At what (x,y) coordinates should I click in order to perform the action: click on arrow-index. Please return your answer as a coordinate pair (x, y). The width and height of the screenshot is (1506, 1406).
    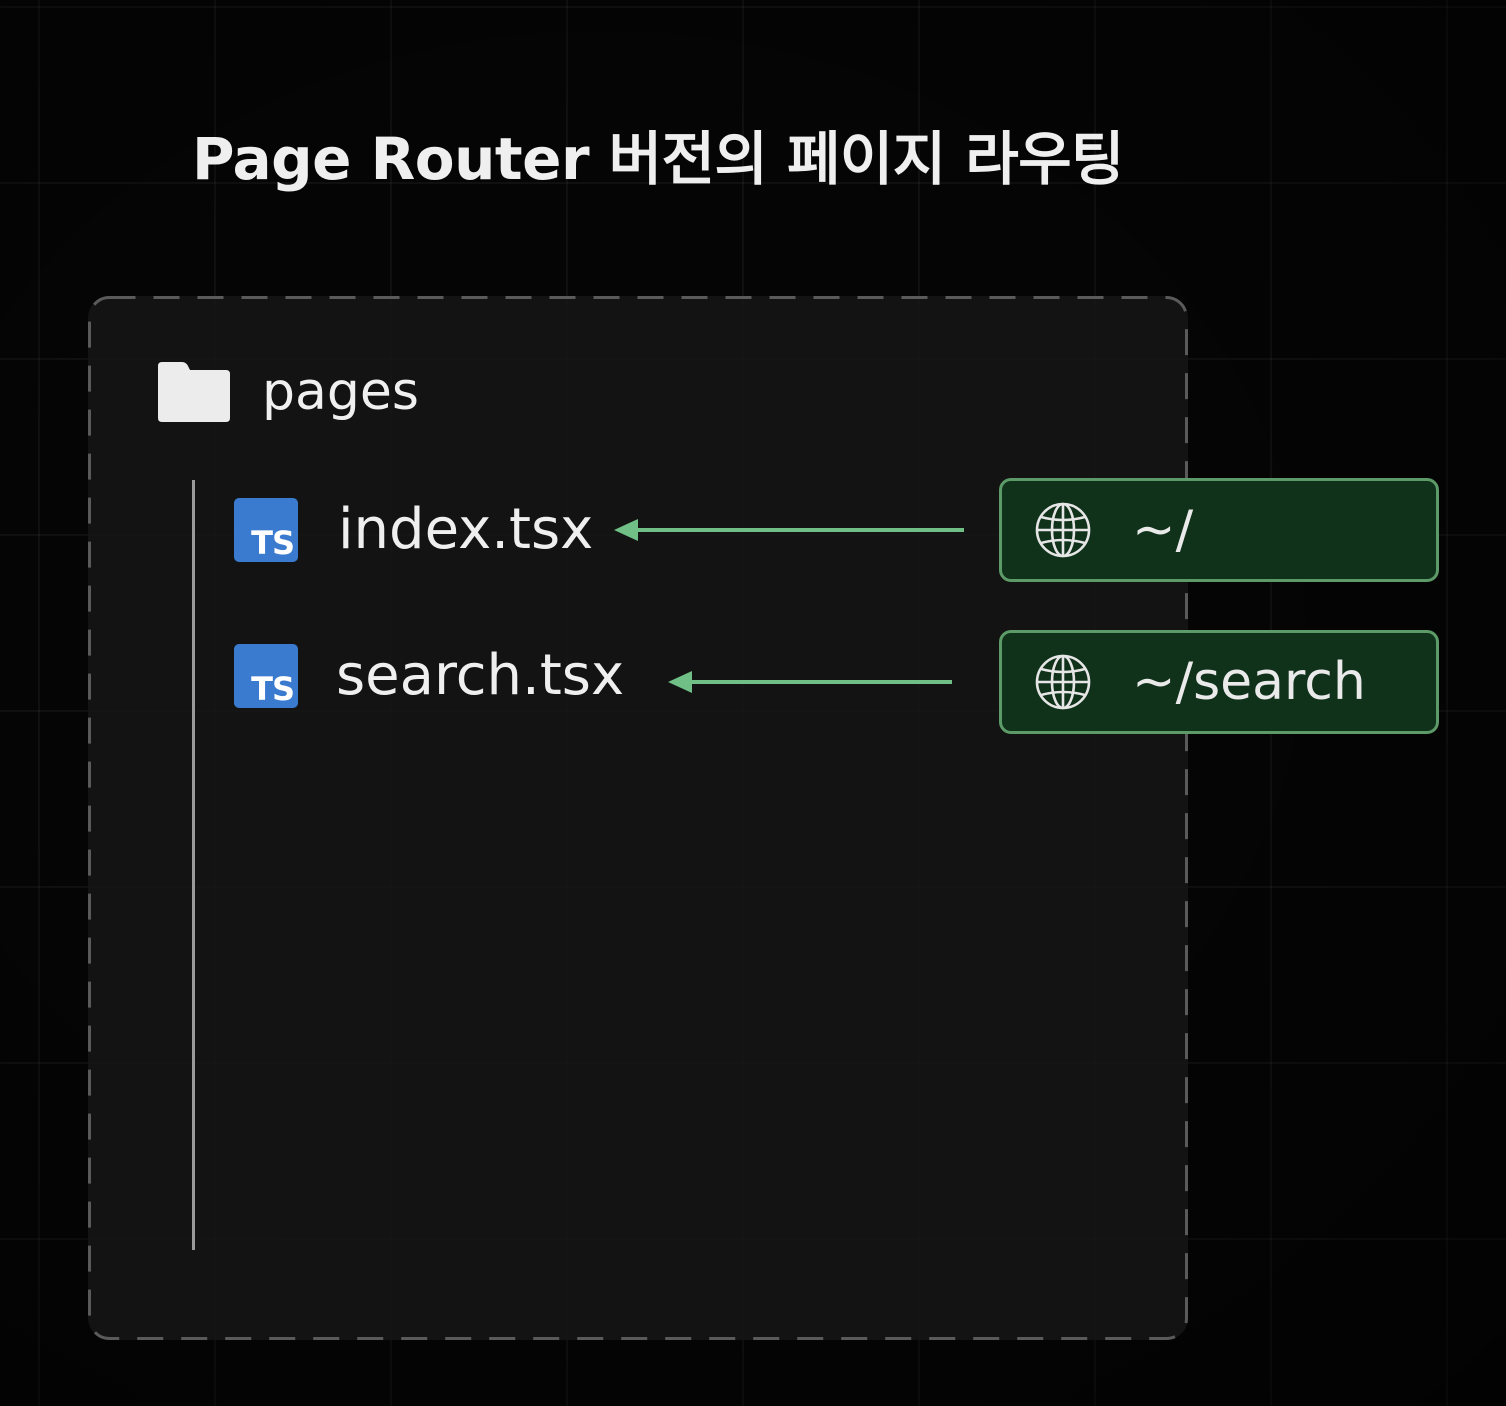
    Looking at the image, I should click on (789, 530).